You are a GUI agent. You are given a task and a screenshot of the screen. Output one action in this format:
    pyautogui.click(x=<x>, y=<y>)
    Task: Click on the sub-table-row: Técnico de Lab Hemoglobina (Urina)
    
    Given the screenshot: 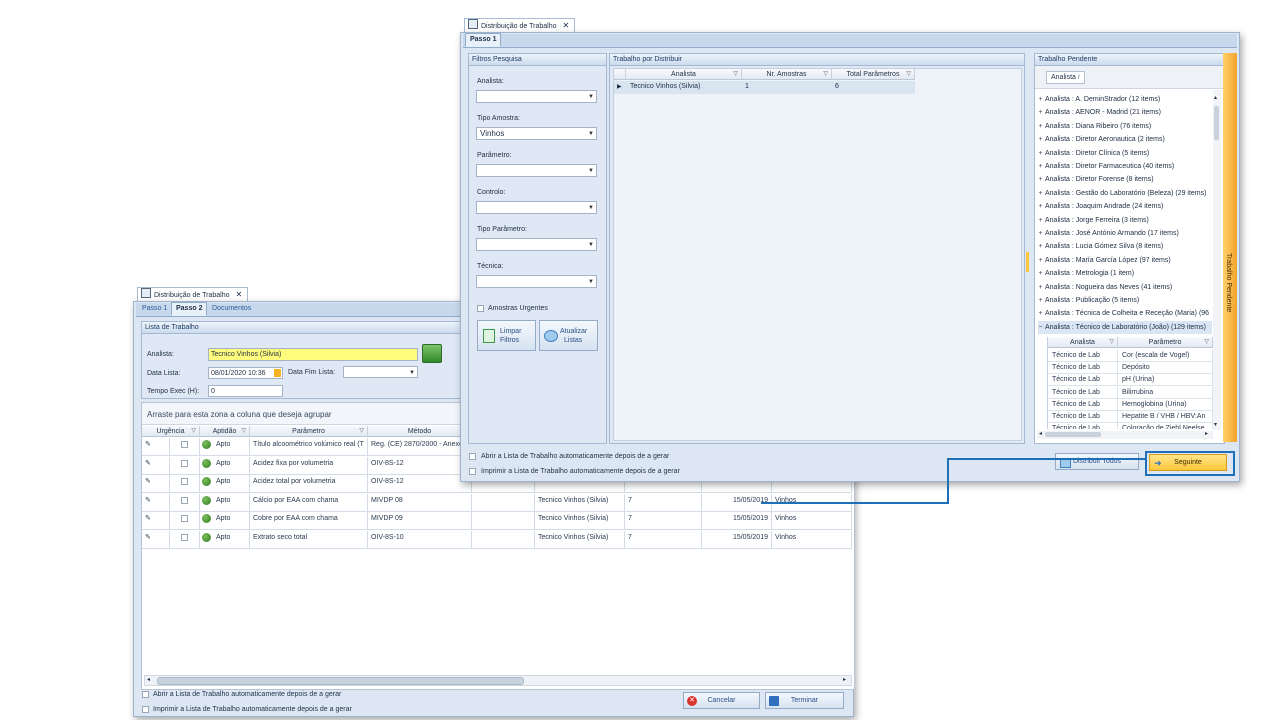 What is the action you would take?
    pyautogui.click(x=1130, y=404)
    